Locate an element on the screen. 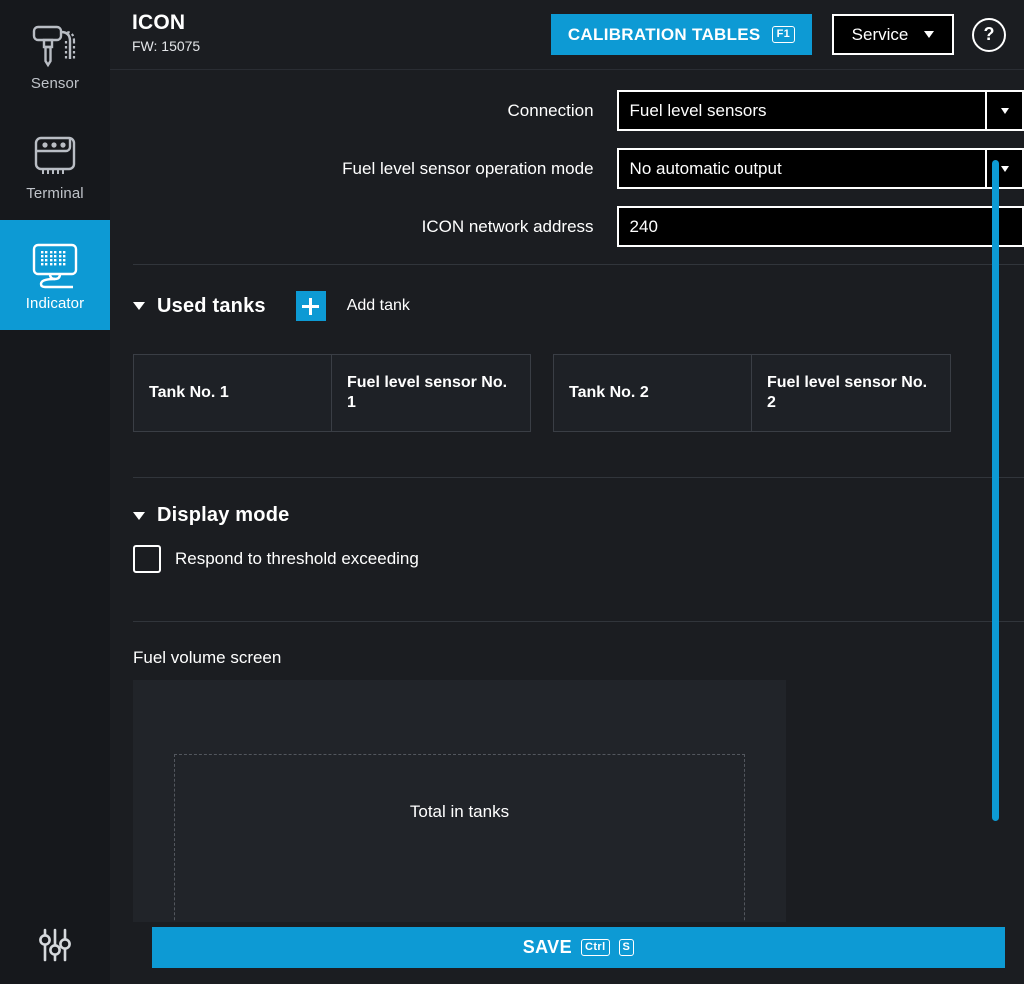  sliders-settings-icon is located at coordinates (55, 945).